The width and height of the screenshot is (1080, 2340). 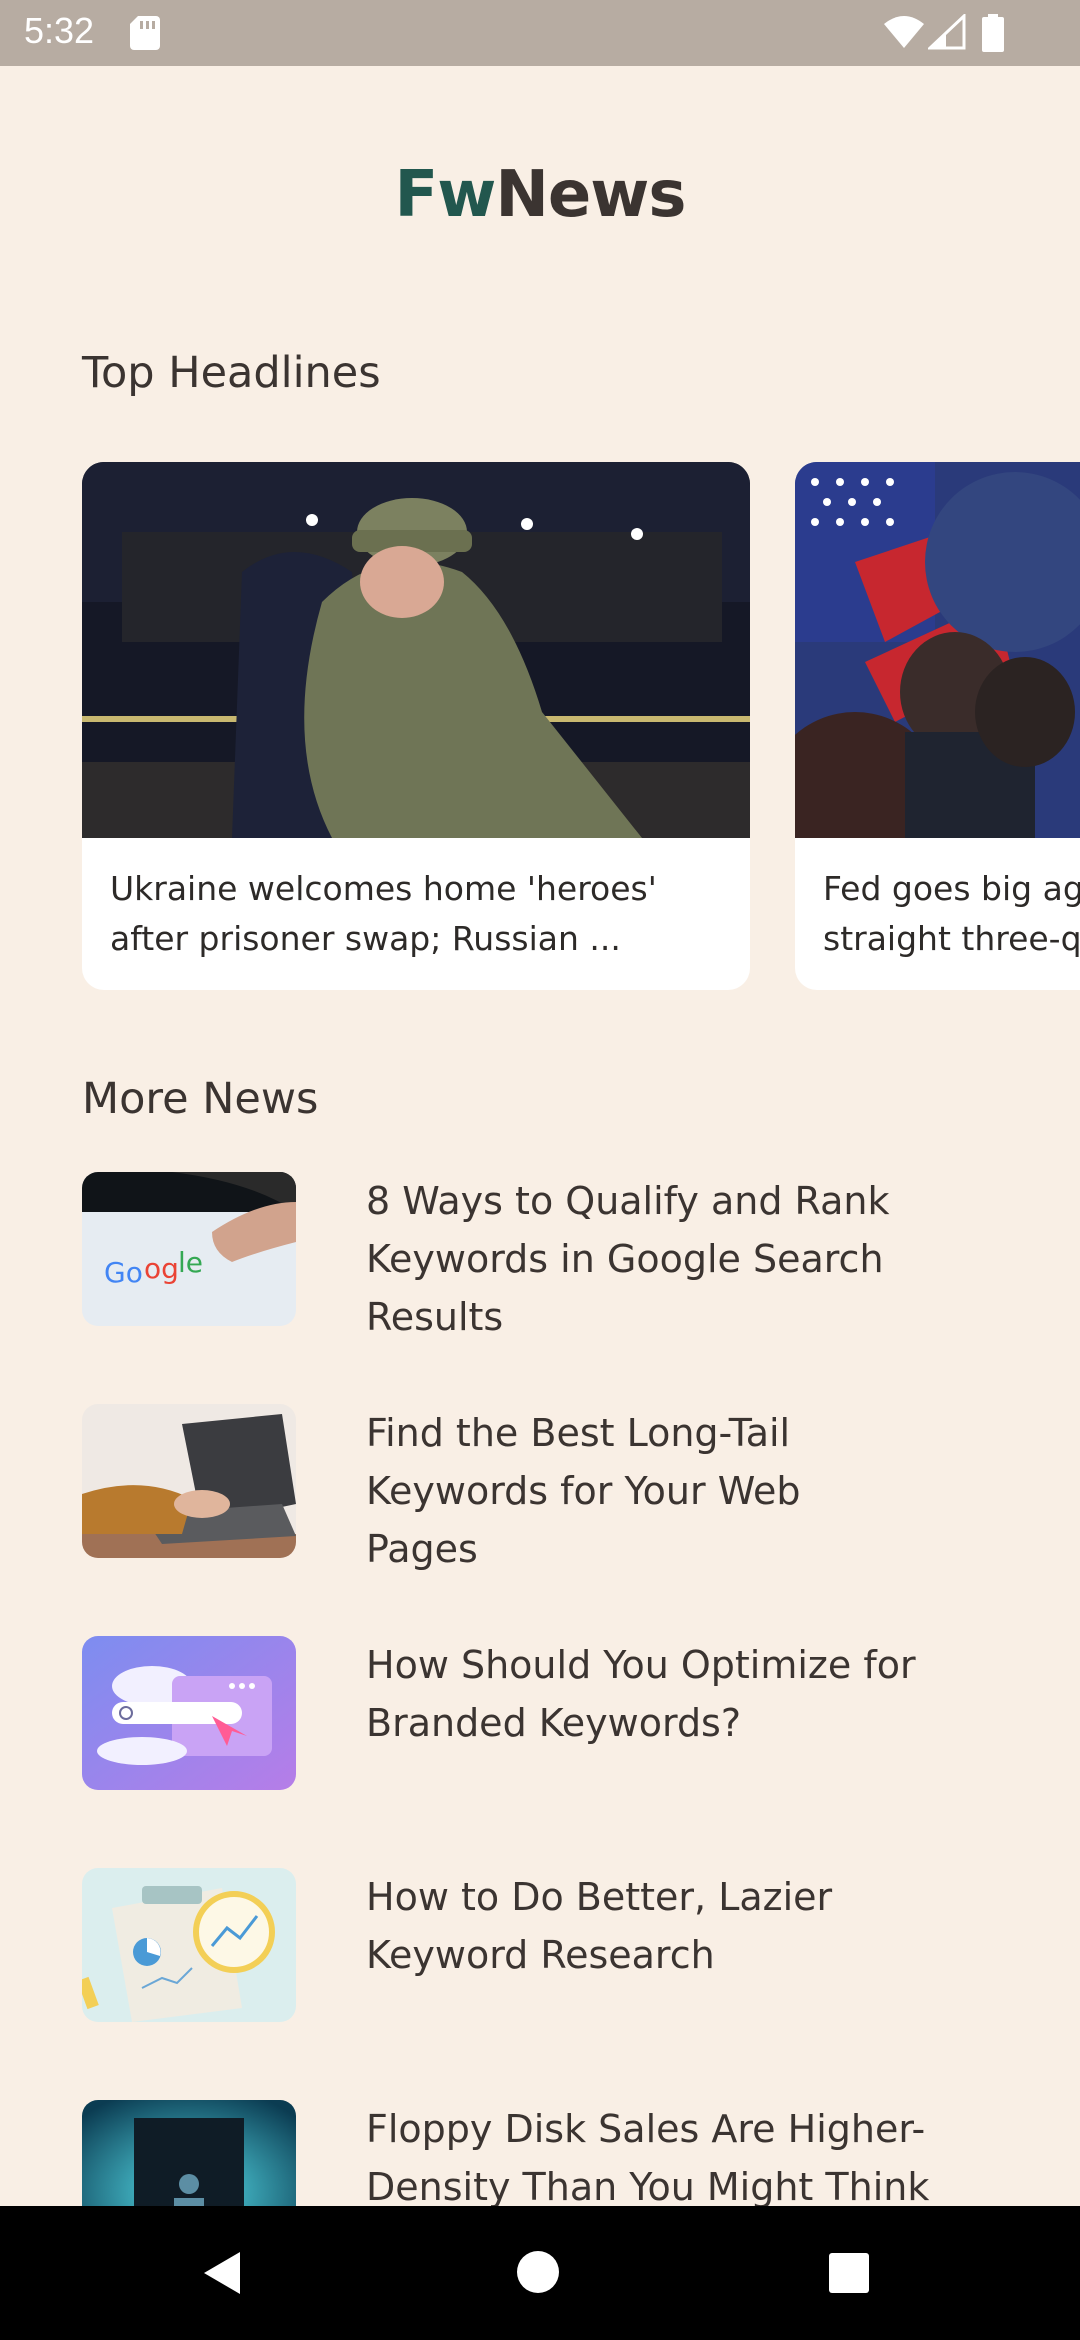 I want to click on svg-text: Go, so click(x=123, y=1272).